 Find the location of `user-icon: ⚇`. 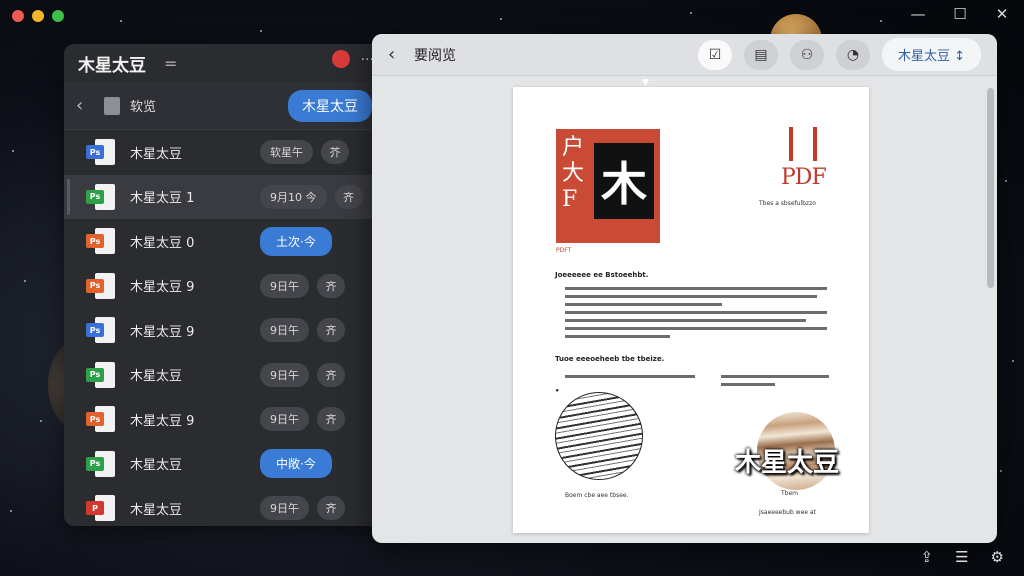

user-icon: ⚇ is located at coordinates (806, 54).